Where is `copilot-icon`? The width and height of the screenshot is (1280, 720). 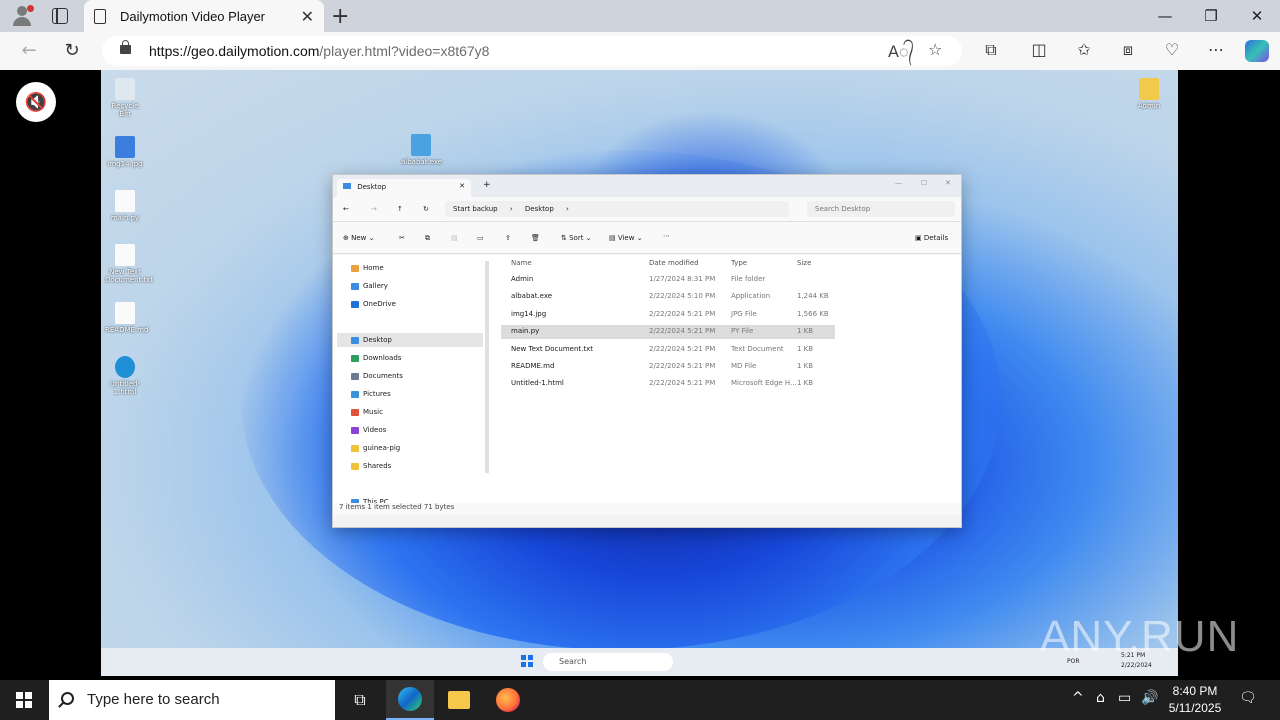 copilot-icon is located at coordinates (1257, 51).